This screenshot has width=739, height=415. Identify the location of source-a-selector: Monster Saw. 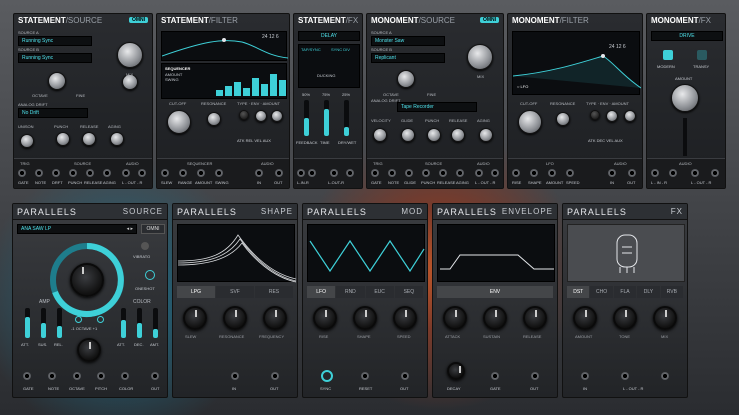
(408, 41).